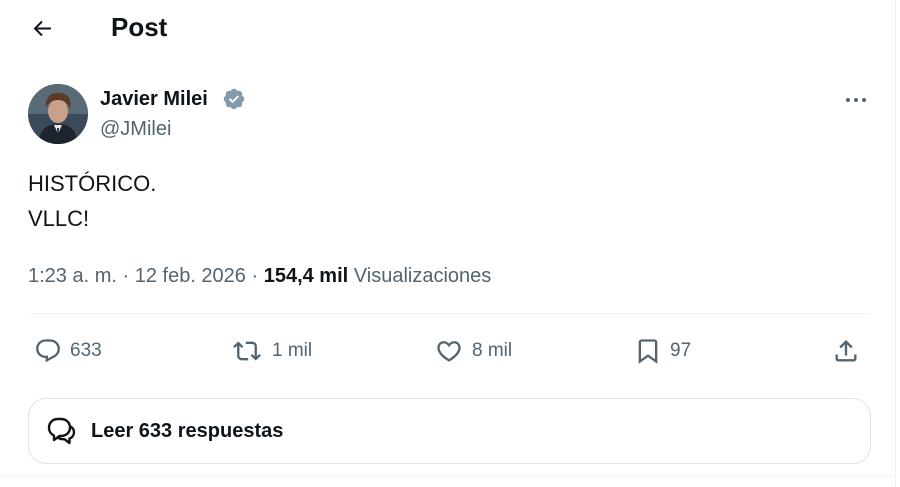  I want to click on repost-button: 1 mil, so click(271, 351).